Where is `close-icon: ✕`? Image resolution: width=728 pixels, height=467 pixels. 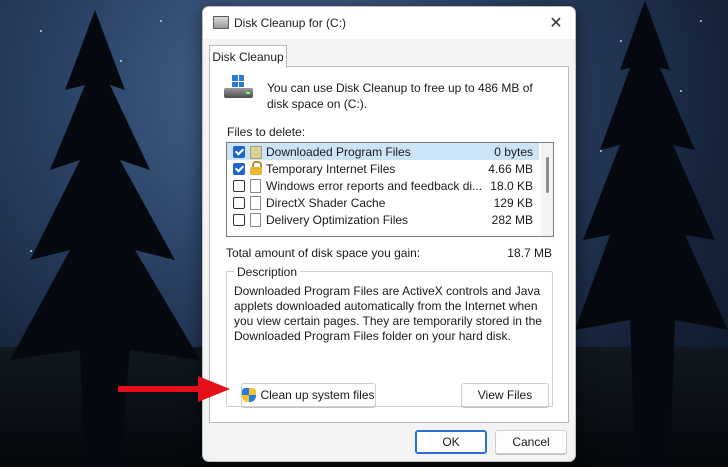
close-icon: ✕ is located at coordinates (556, 23).